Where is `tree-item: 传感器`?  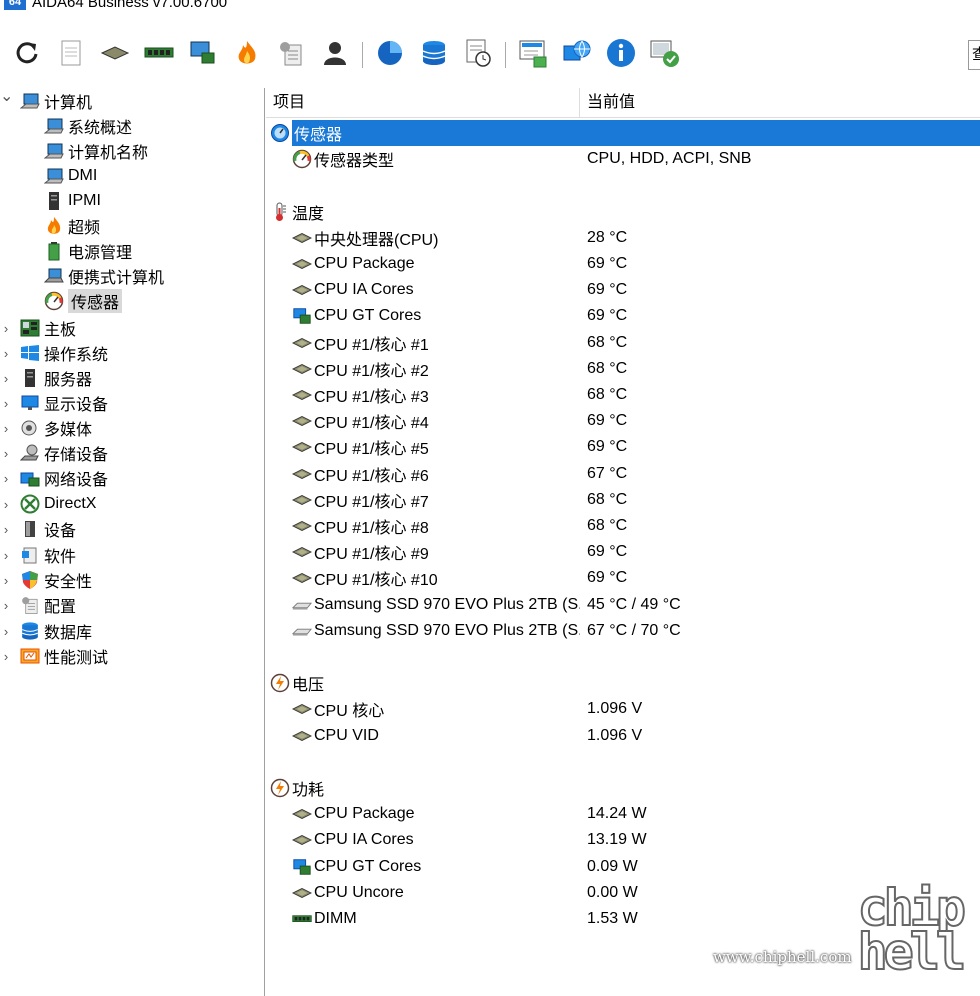 tree-item: 传感器 is located at coordinates (83, 301).